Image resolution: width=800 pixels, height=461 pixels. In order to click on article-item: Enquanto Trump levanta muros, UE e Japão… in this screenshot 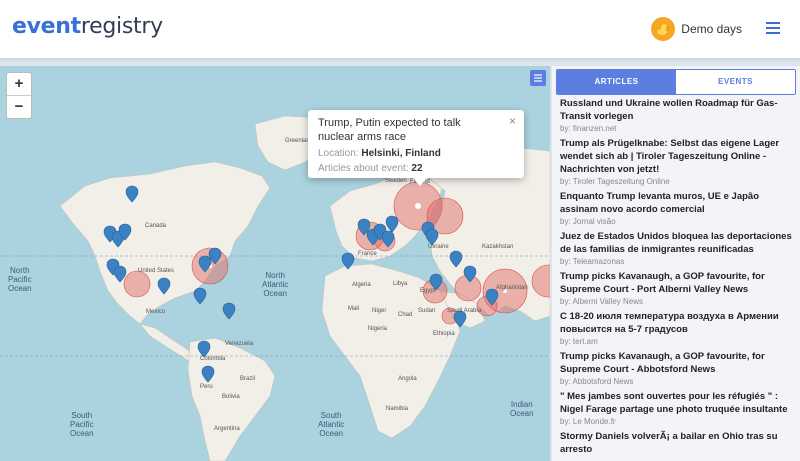, I will do `click(677, 208)`.